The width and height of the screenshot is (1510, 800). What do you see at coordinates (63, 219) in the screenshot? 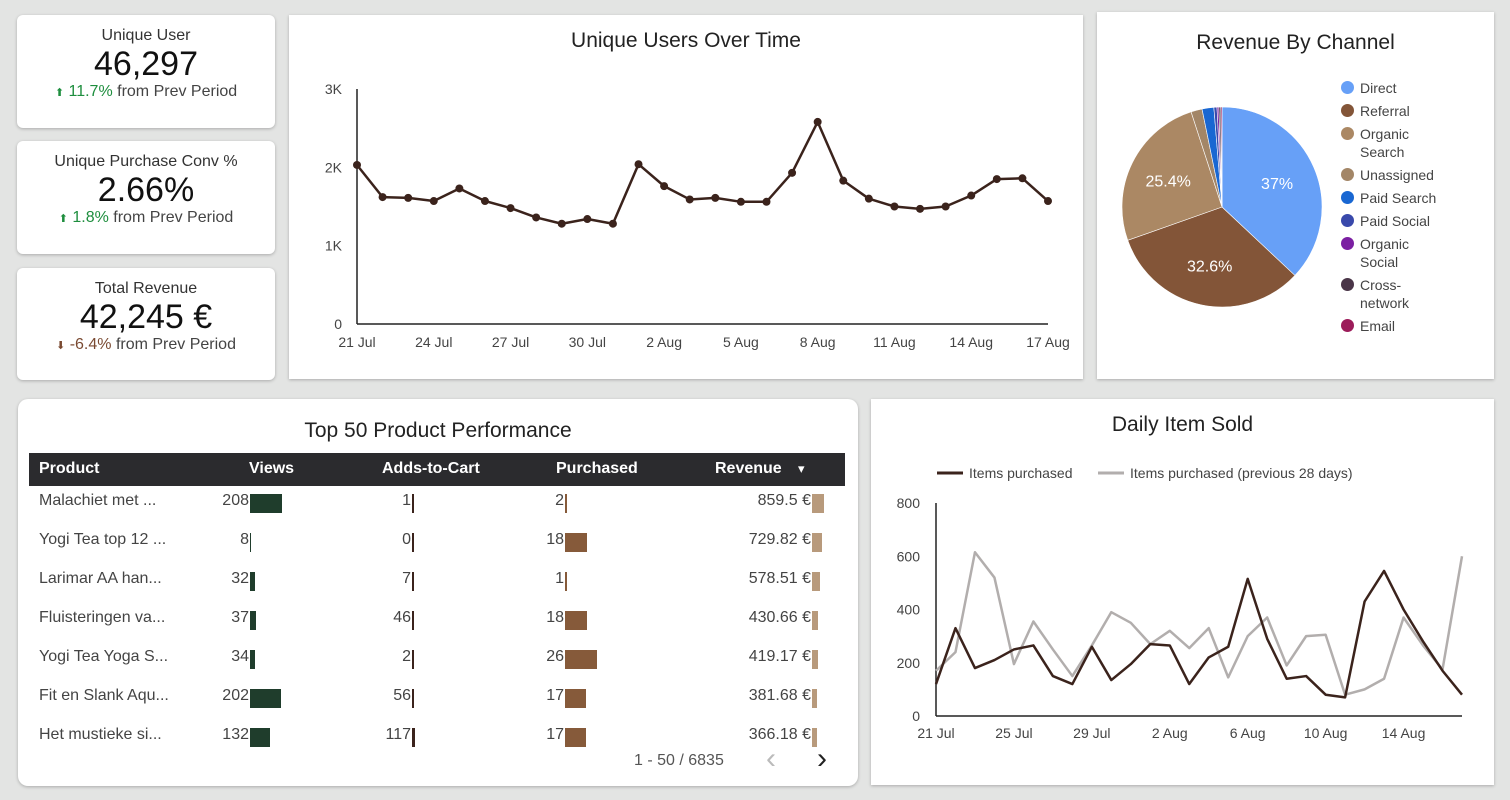
I see `trend-up-icon: ⬆` at bounding box center [63, 219].